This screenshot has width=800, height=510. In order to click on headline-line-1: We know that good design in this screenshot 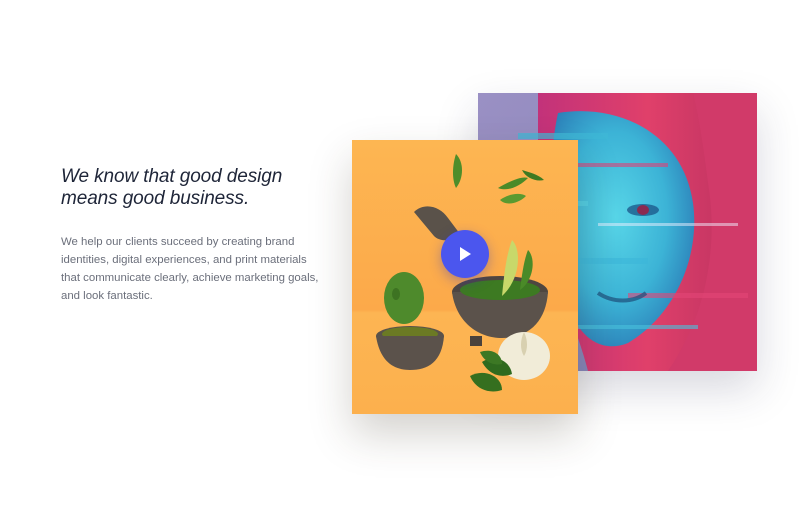, I will do `click(172, 176)`.